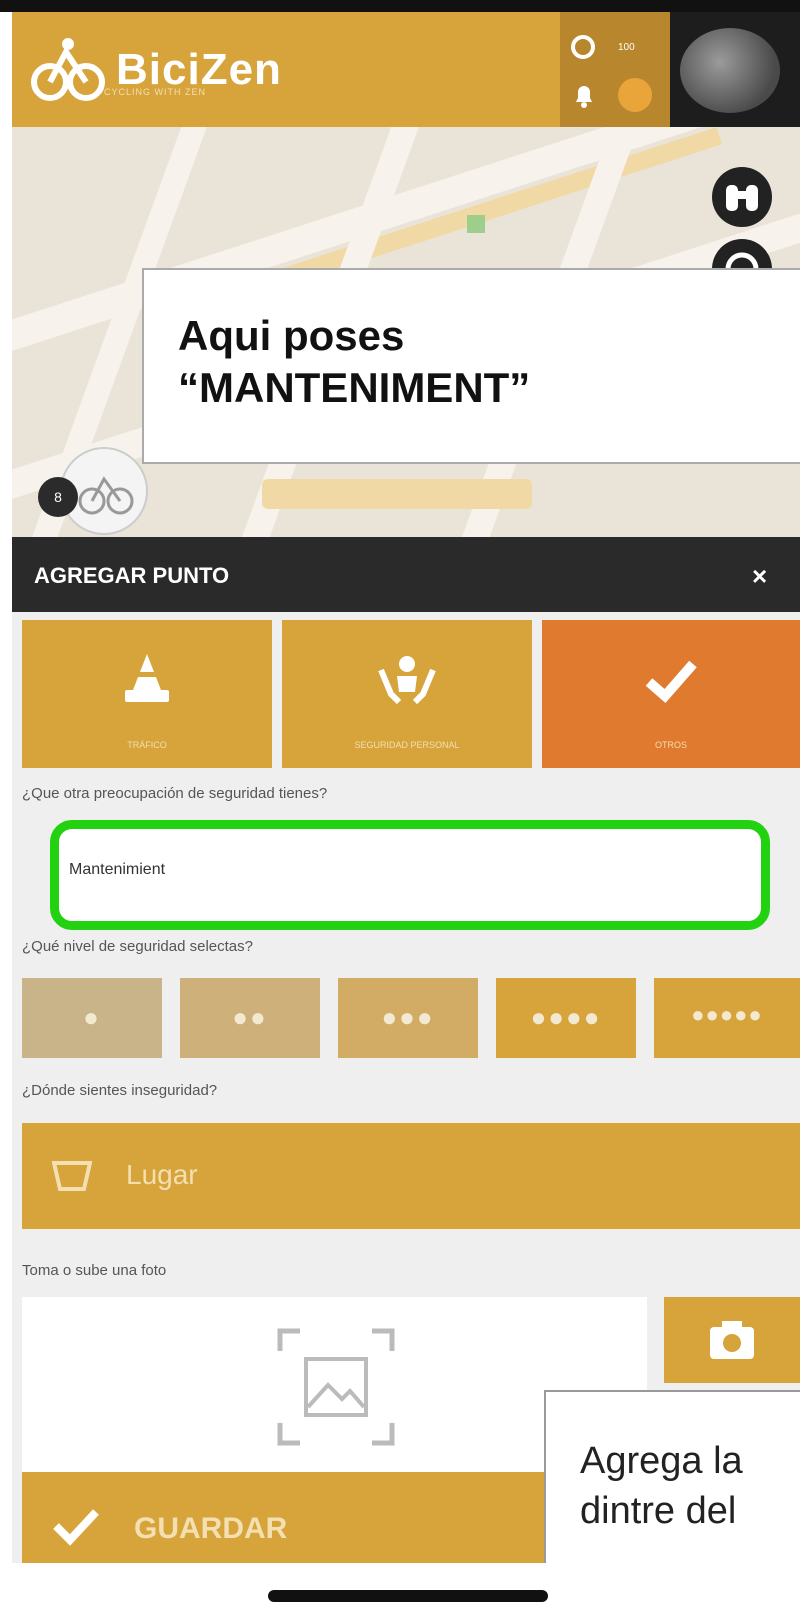 The height and width of the screenshot is (1621, 800). Describe the element at coordinates (406, 69) in the screenshot. I see `app-header: BiciZen CYCLING WITH ZEN 100` at that location.